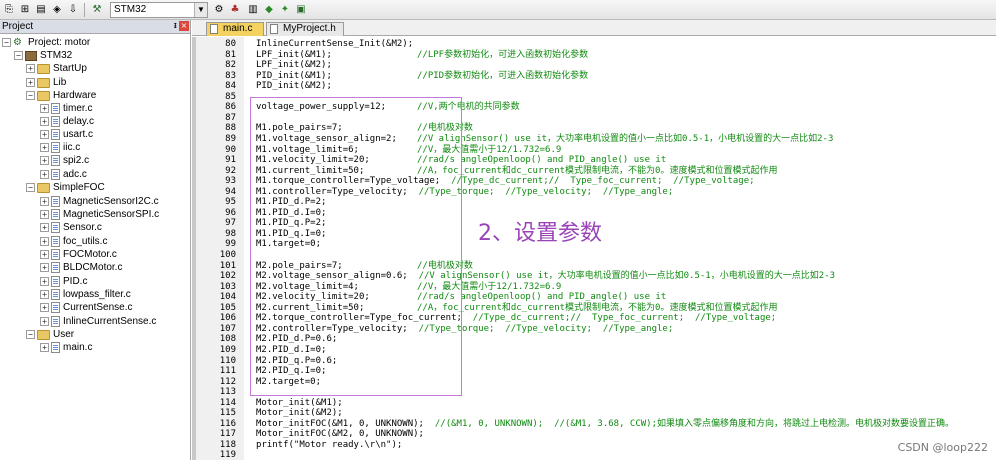 This screenshot has height=460, width=996. Describe the element at coordinates (194, 248) in the screenshot. I see `gutter-margin` at that location.